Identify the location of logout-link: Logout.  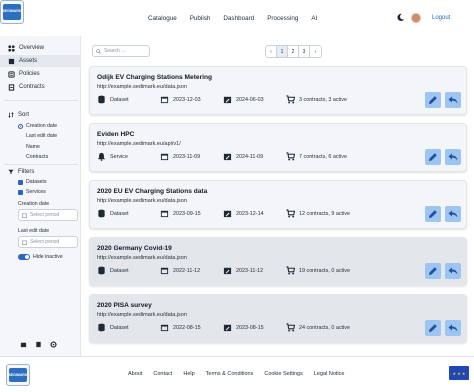
(441, 18).